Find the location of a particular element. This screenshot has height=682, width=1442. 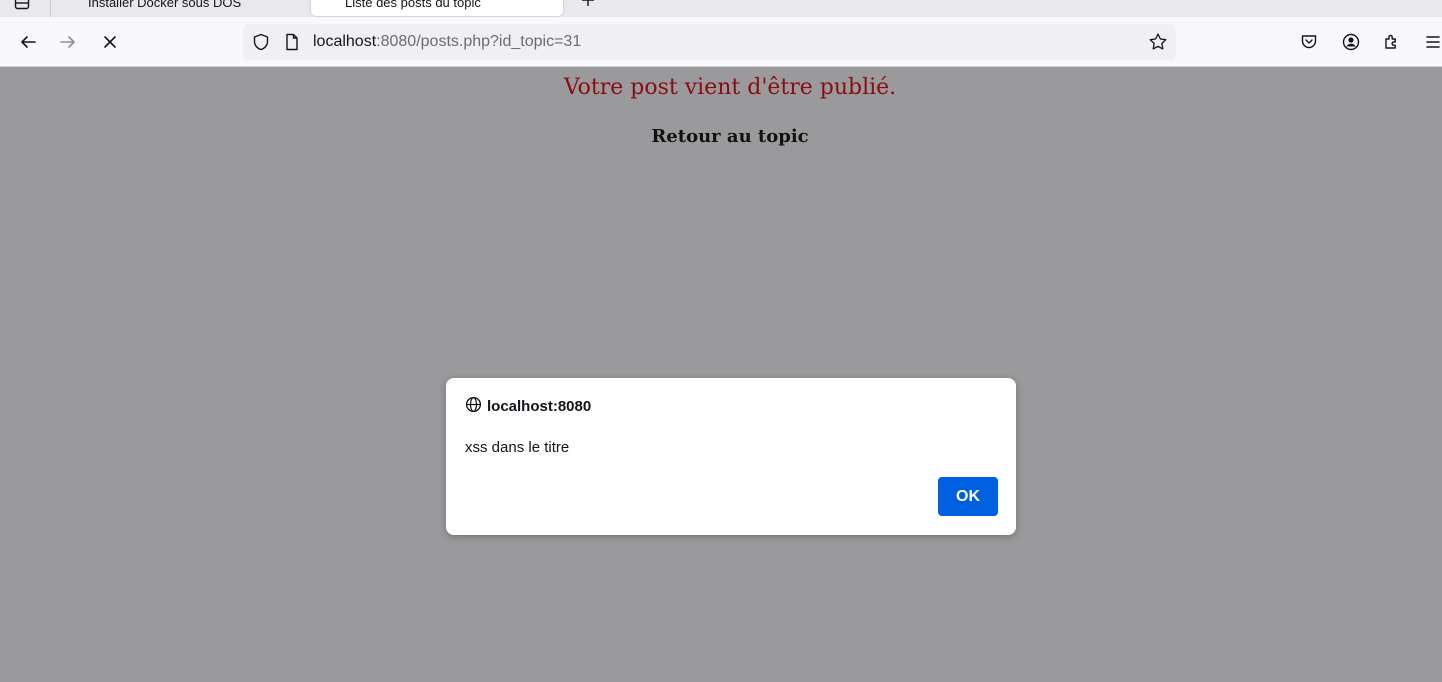

tab-title: Liste des posts du topic is located at coordinates (413, 5).